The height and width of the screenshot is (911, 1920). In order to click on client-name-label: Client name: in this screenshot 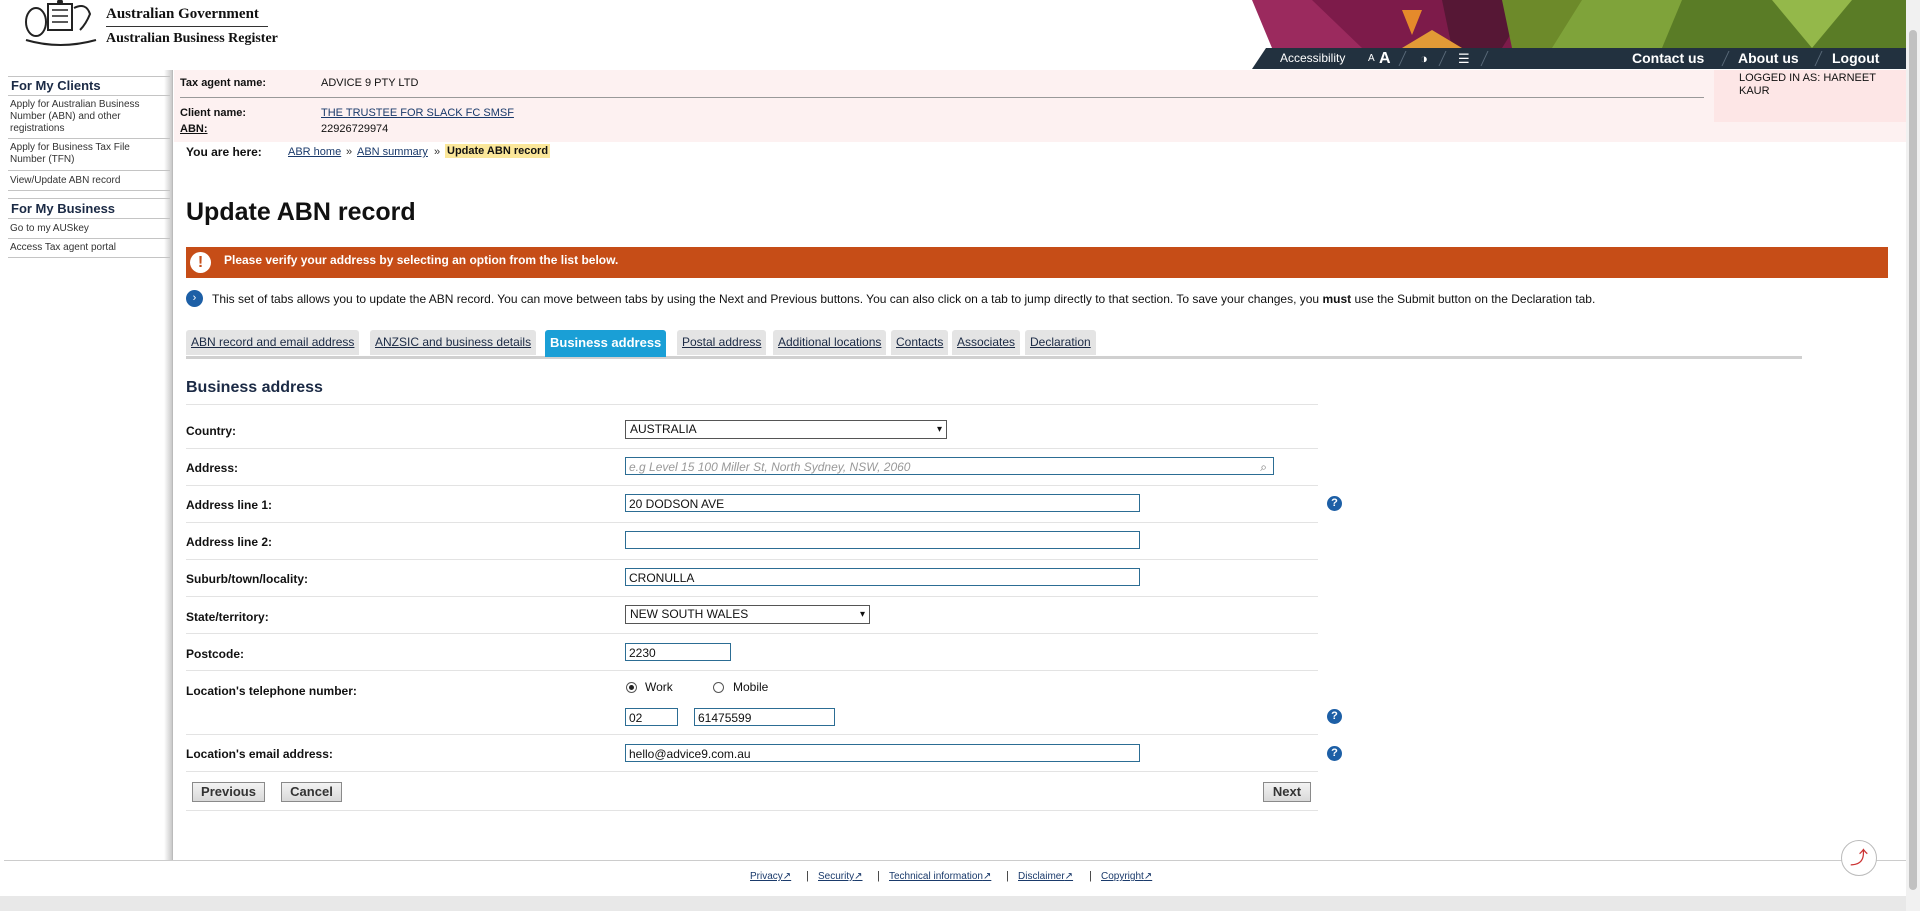, I will do `click(213, 113)`.